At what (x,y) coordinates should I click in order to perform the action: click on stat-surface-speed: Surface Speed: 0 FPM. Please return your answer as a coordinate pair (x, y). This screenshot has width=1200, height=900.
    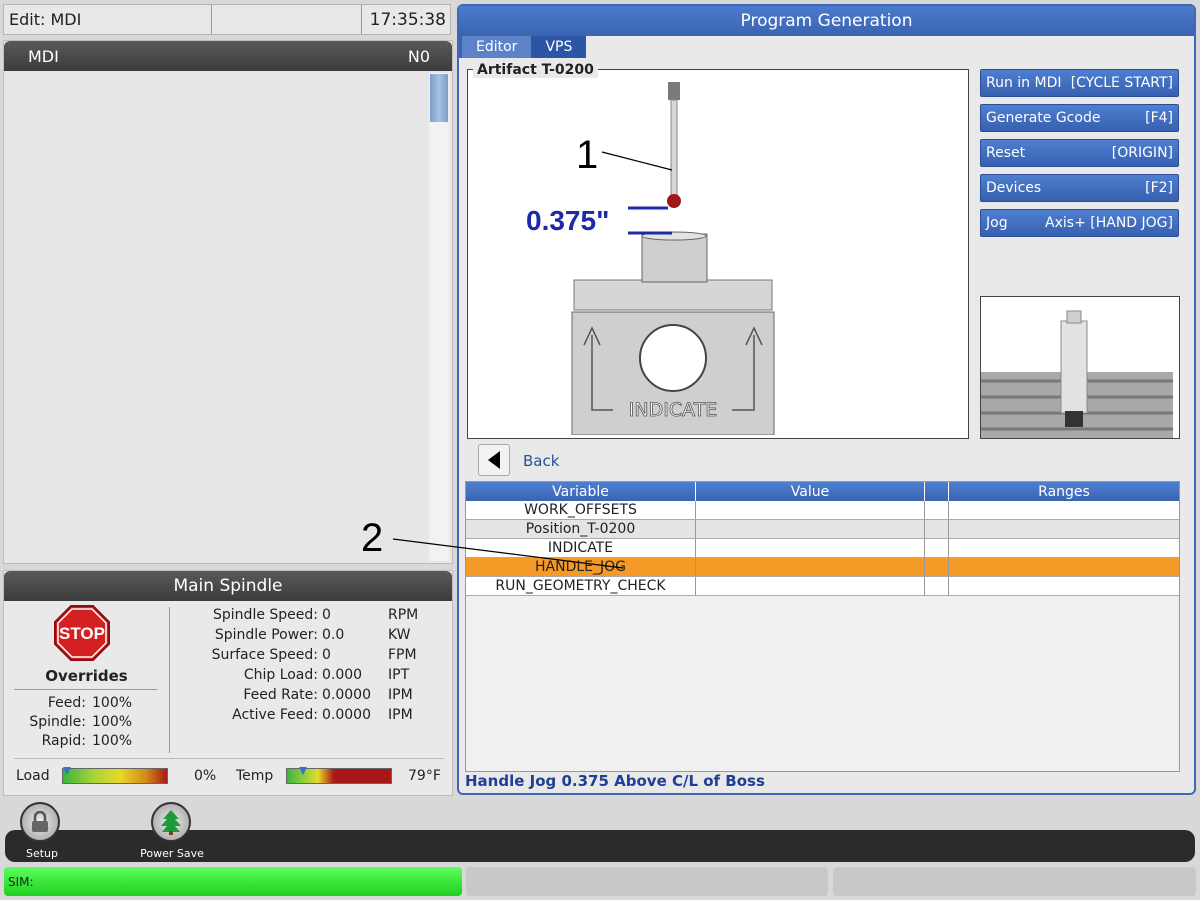
    Looking at the image, I should click on (312, 655).